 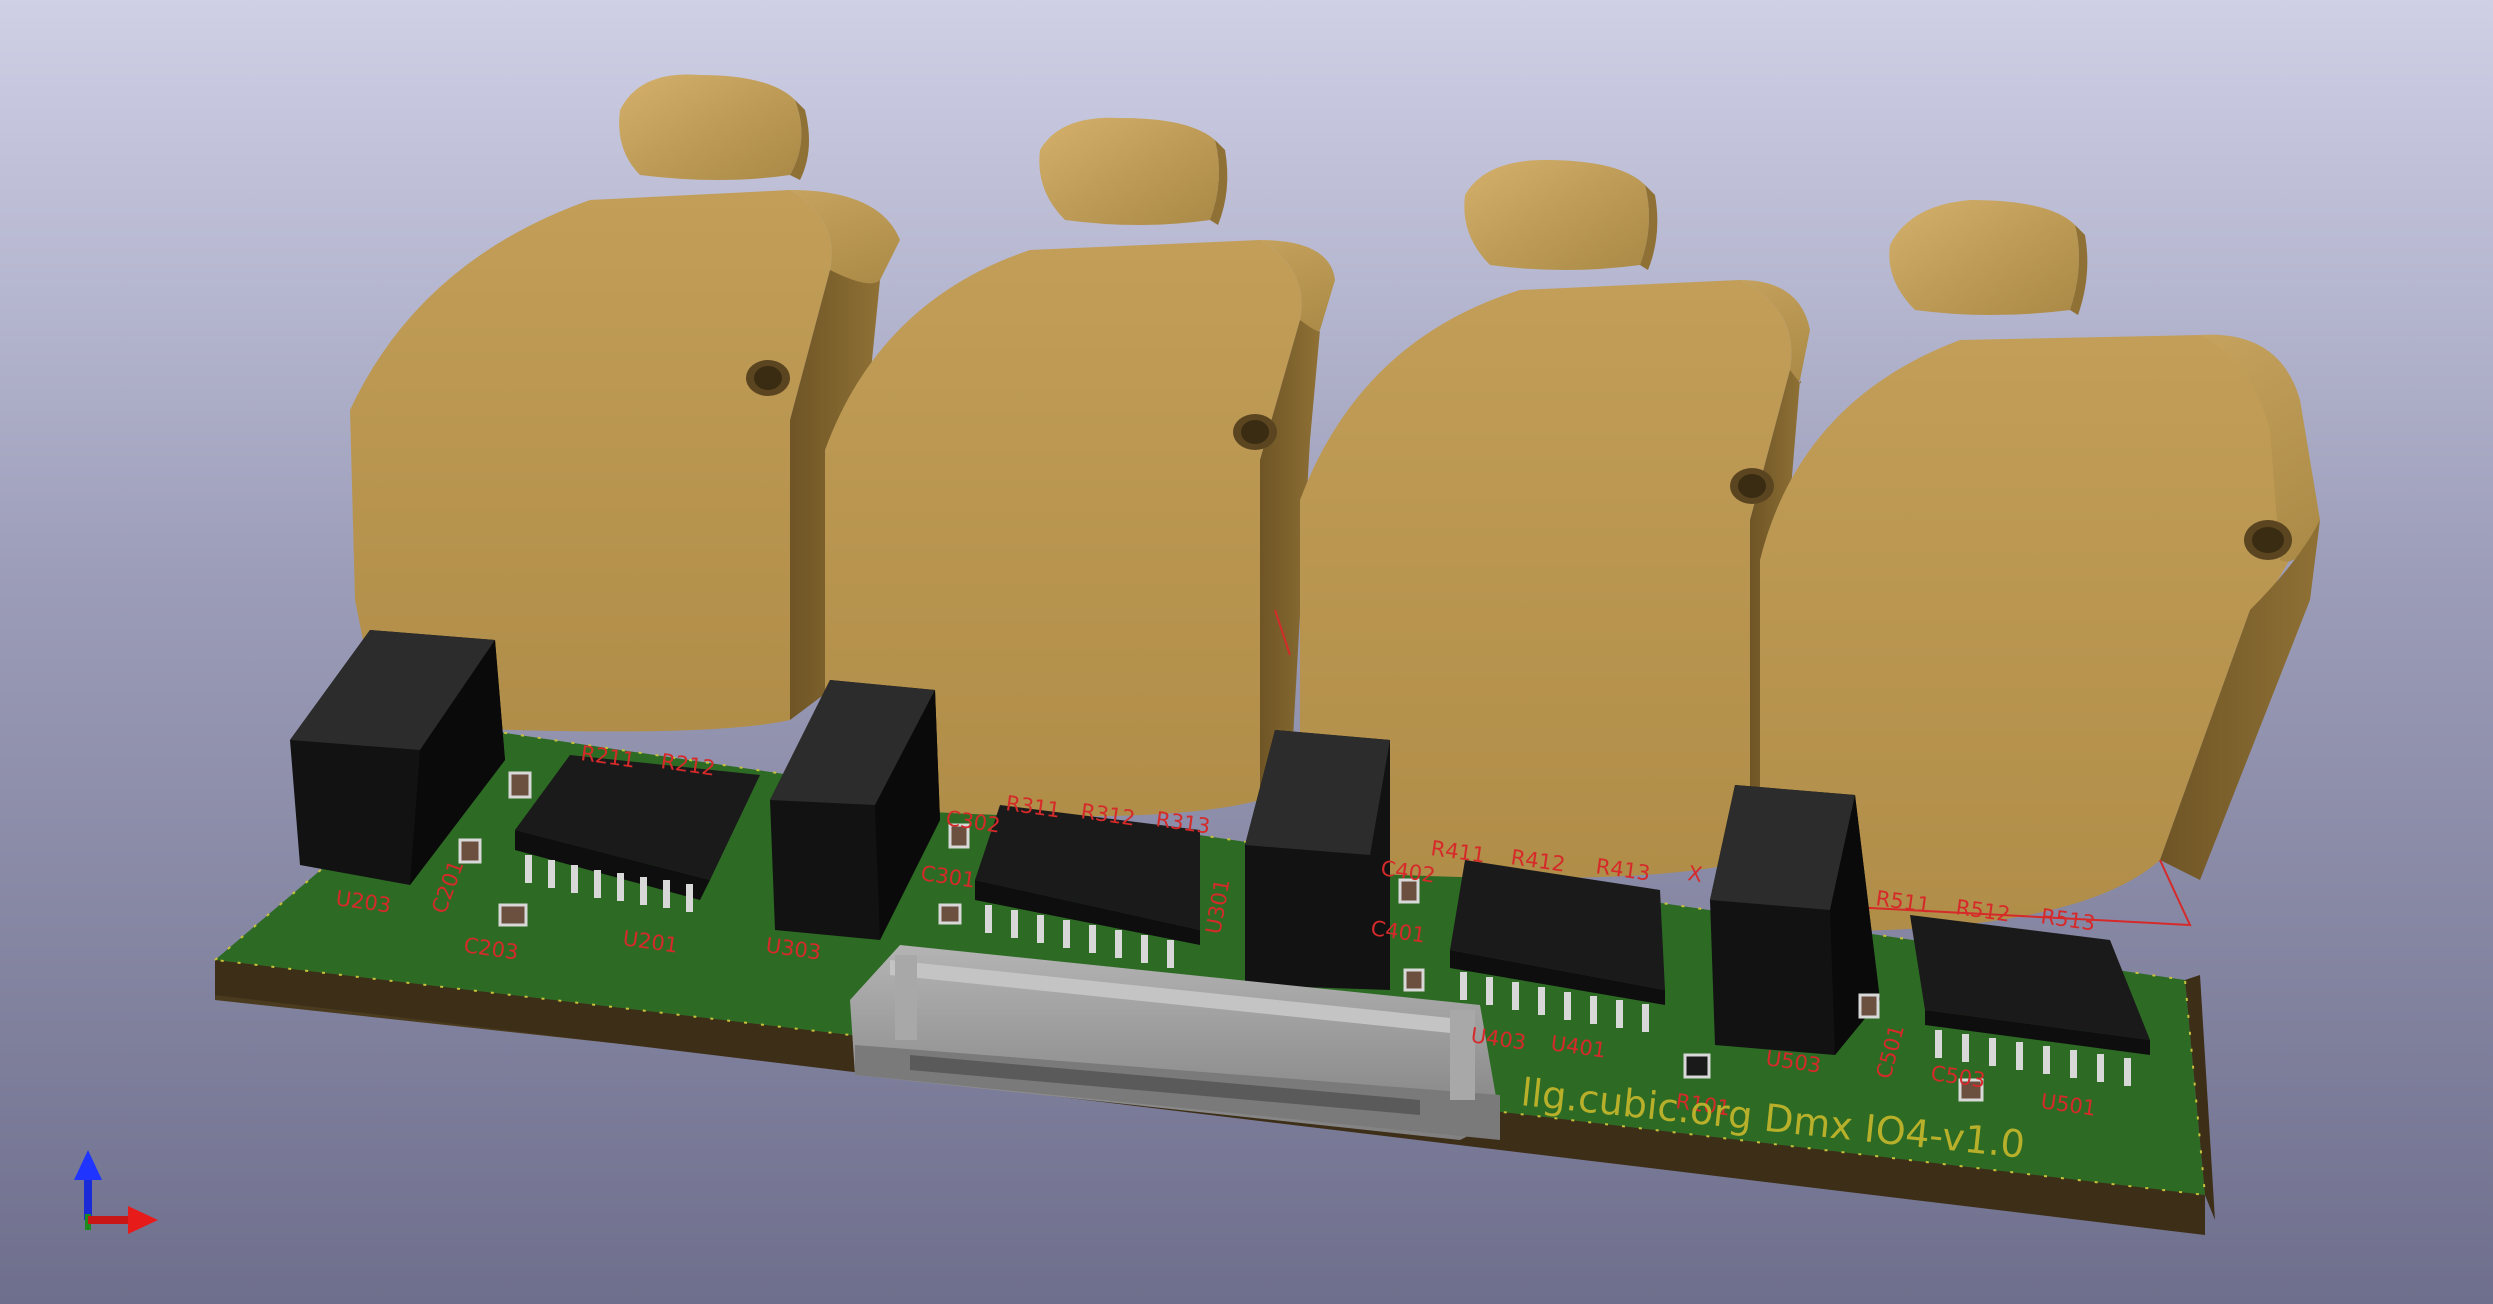 What do you see at coordinates (2067, 919) in the screenshot?
I see `ref-r513: R513` at bounding box center [2067, 919].